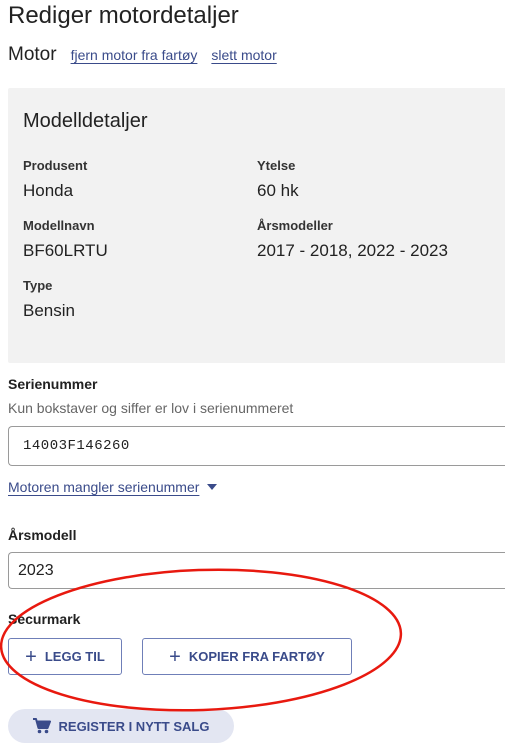  Describe the element at coordinates (134, 55) in the screenshot. I see `remove-motor-link: fjern motor fra fartøy` at that location.